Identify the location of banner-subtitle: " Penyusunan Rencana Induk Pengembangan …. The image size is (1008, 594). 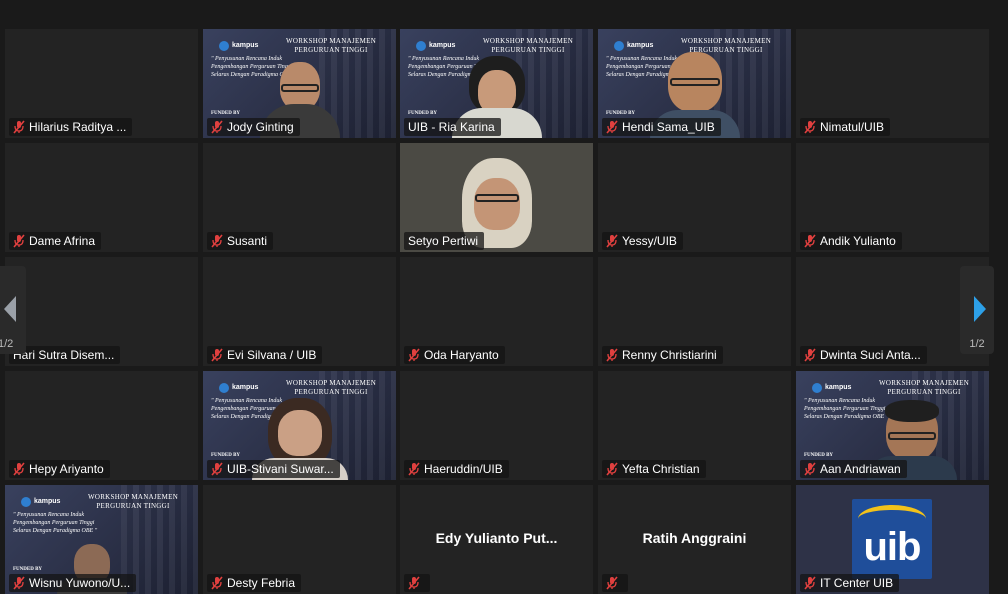
(55, 523).